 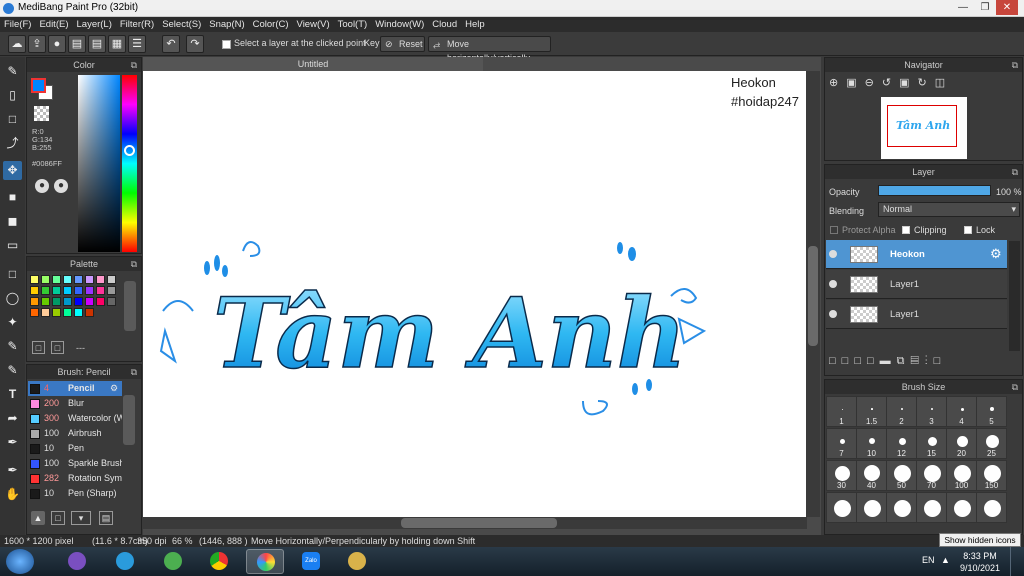 I want to click on hand-tool-icon: ✋, so click(x=12, y=494).